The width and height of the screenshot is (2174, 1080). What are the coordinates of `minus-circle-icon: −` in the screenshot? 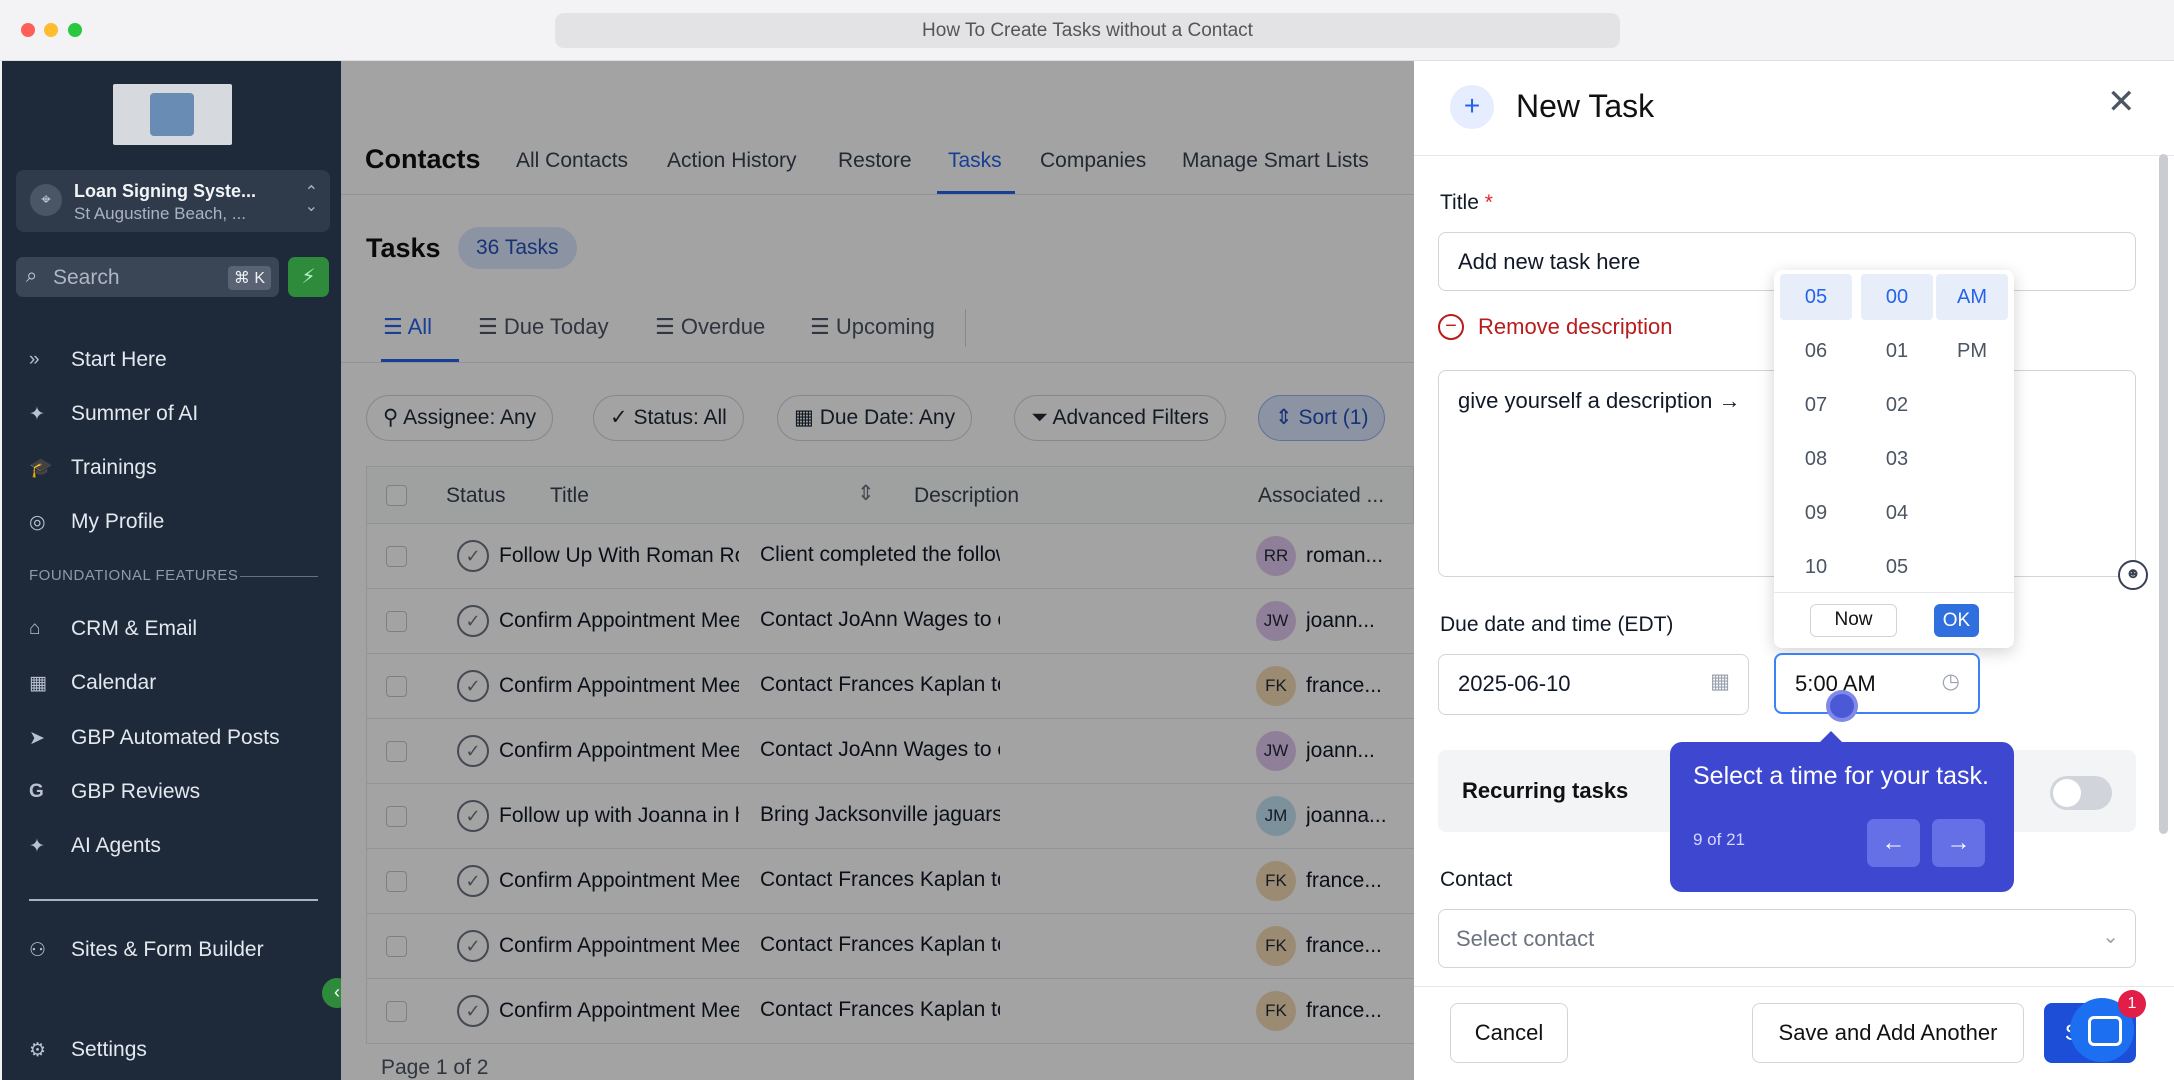 It's located at (1451, 327).